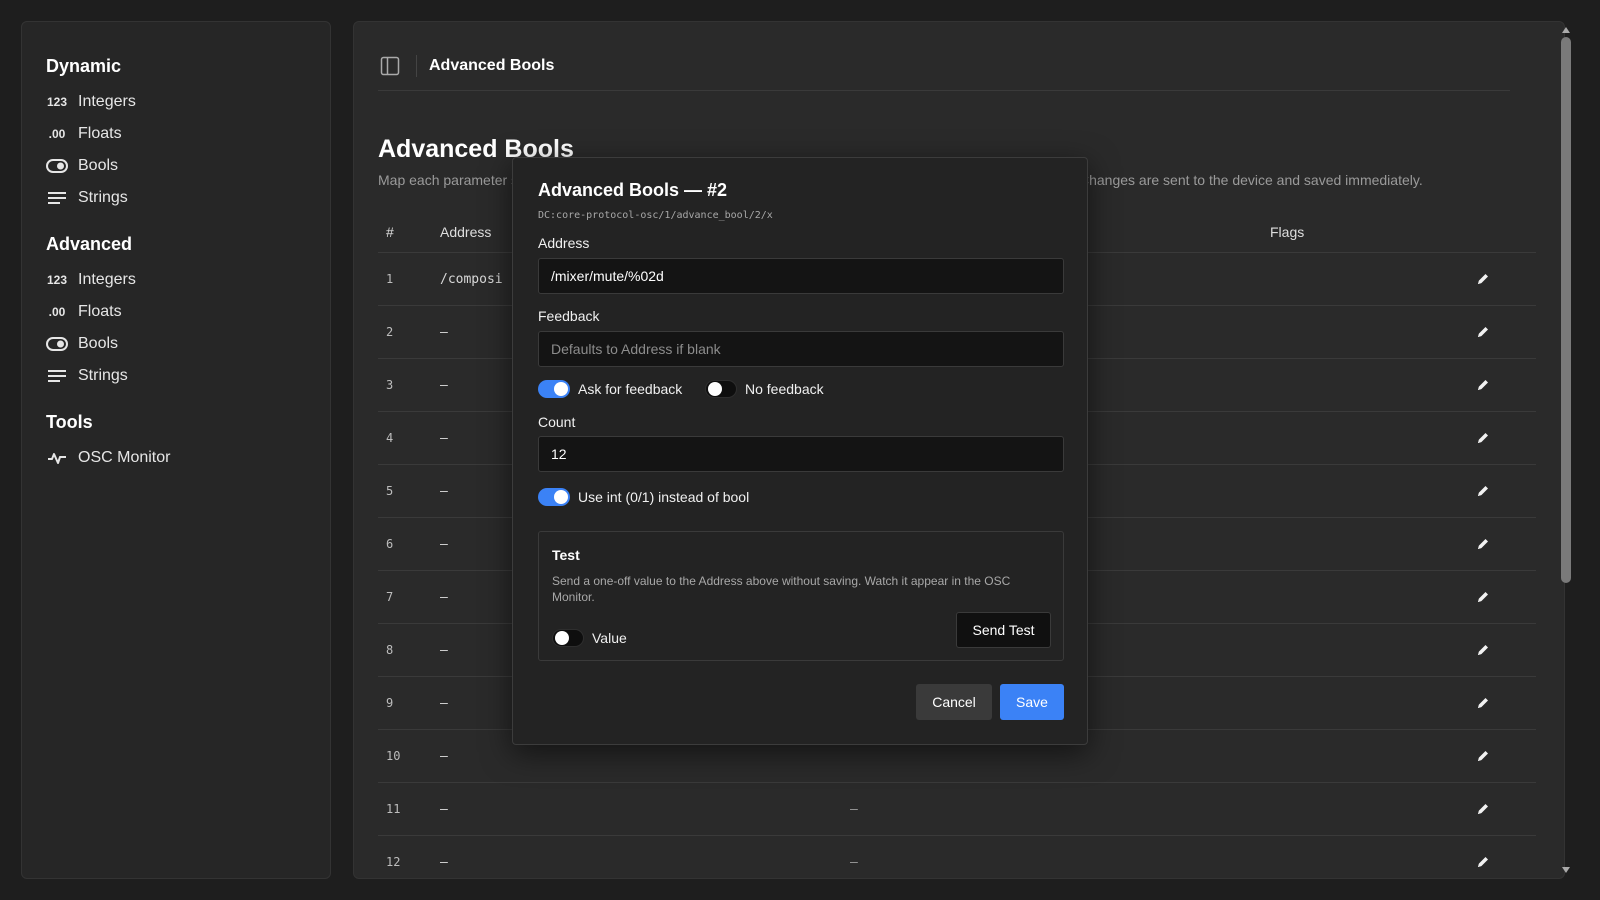  What do you see at coordinates (176, 376) in the screenshot?
I see `sidebar-item-advanced-strings: Strings` at bounding box center [176, 376].